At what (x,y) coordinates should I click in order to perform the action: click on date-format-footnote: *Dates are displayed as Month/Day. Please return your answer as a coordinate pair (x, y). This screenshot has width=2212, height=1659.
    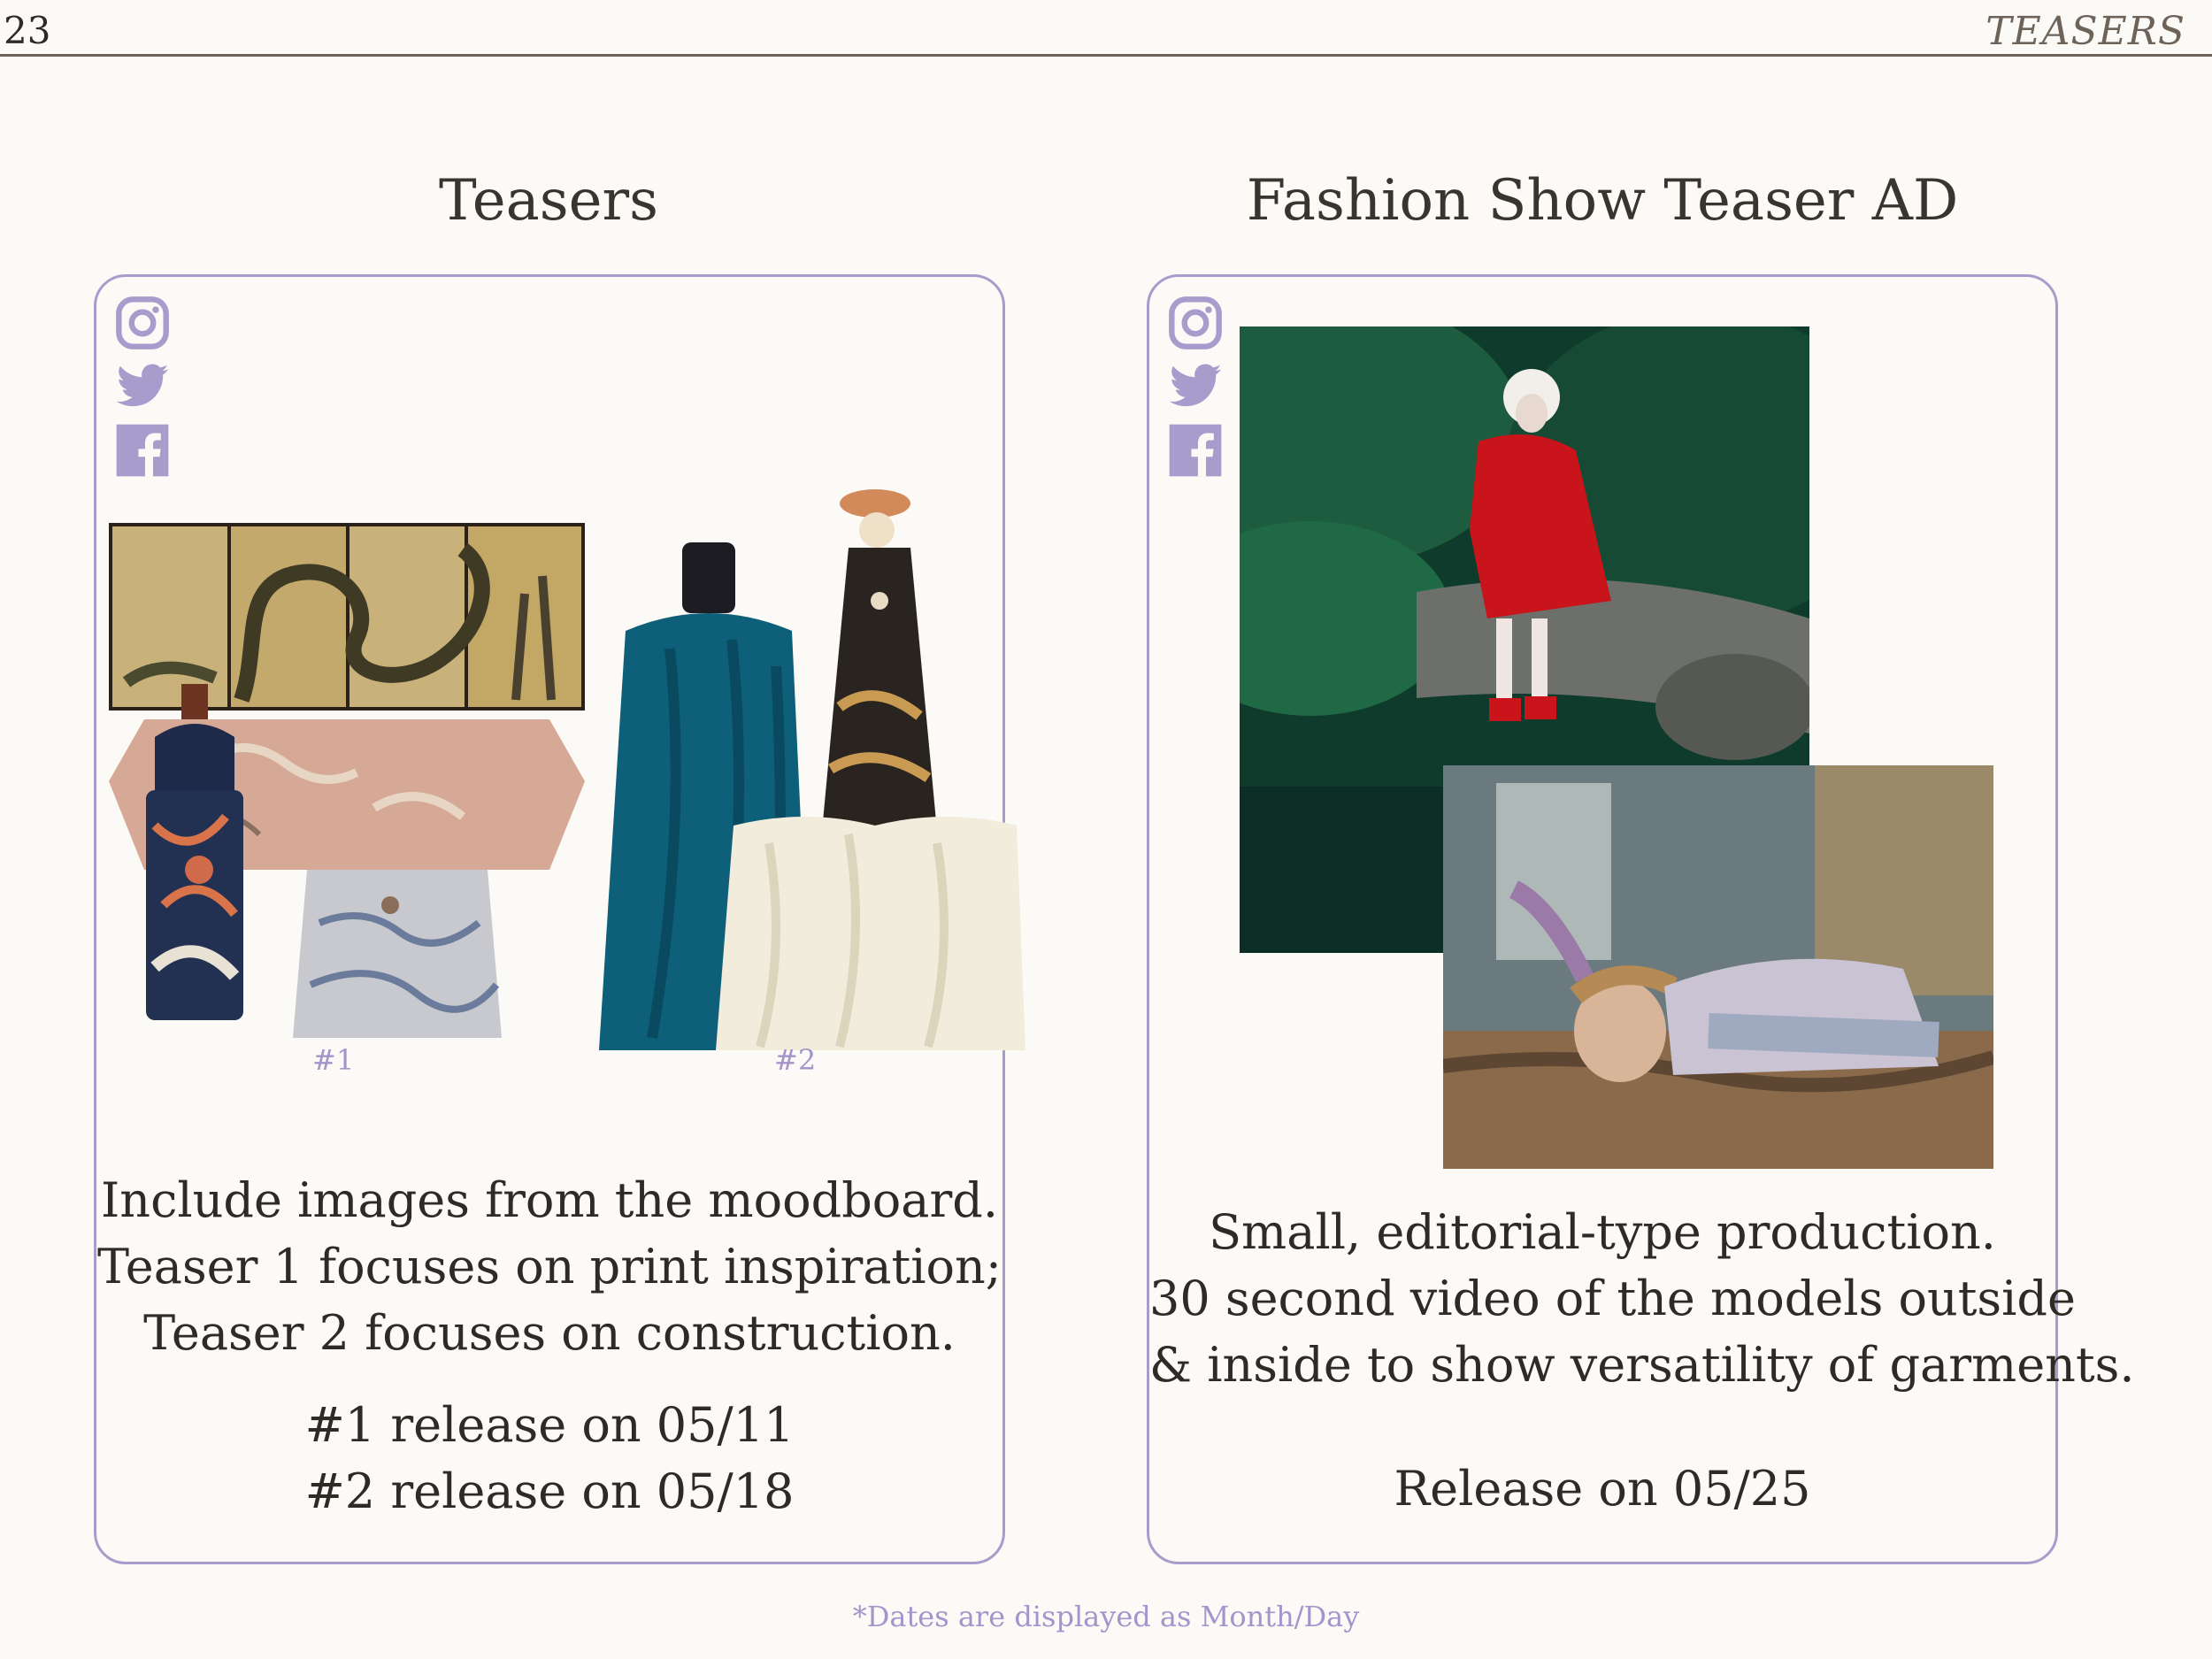
    Looking at the image, I should click on (1106, 1616).